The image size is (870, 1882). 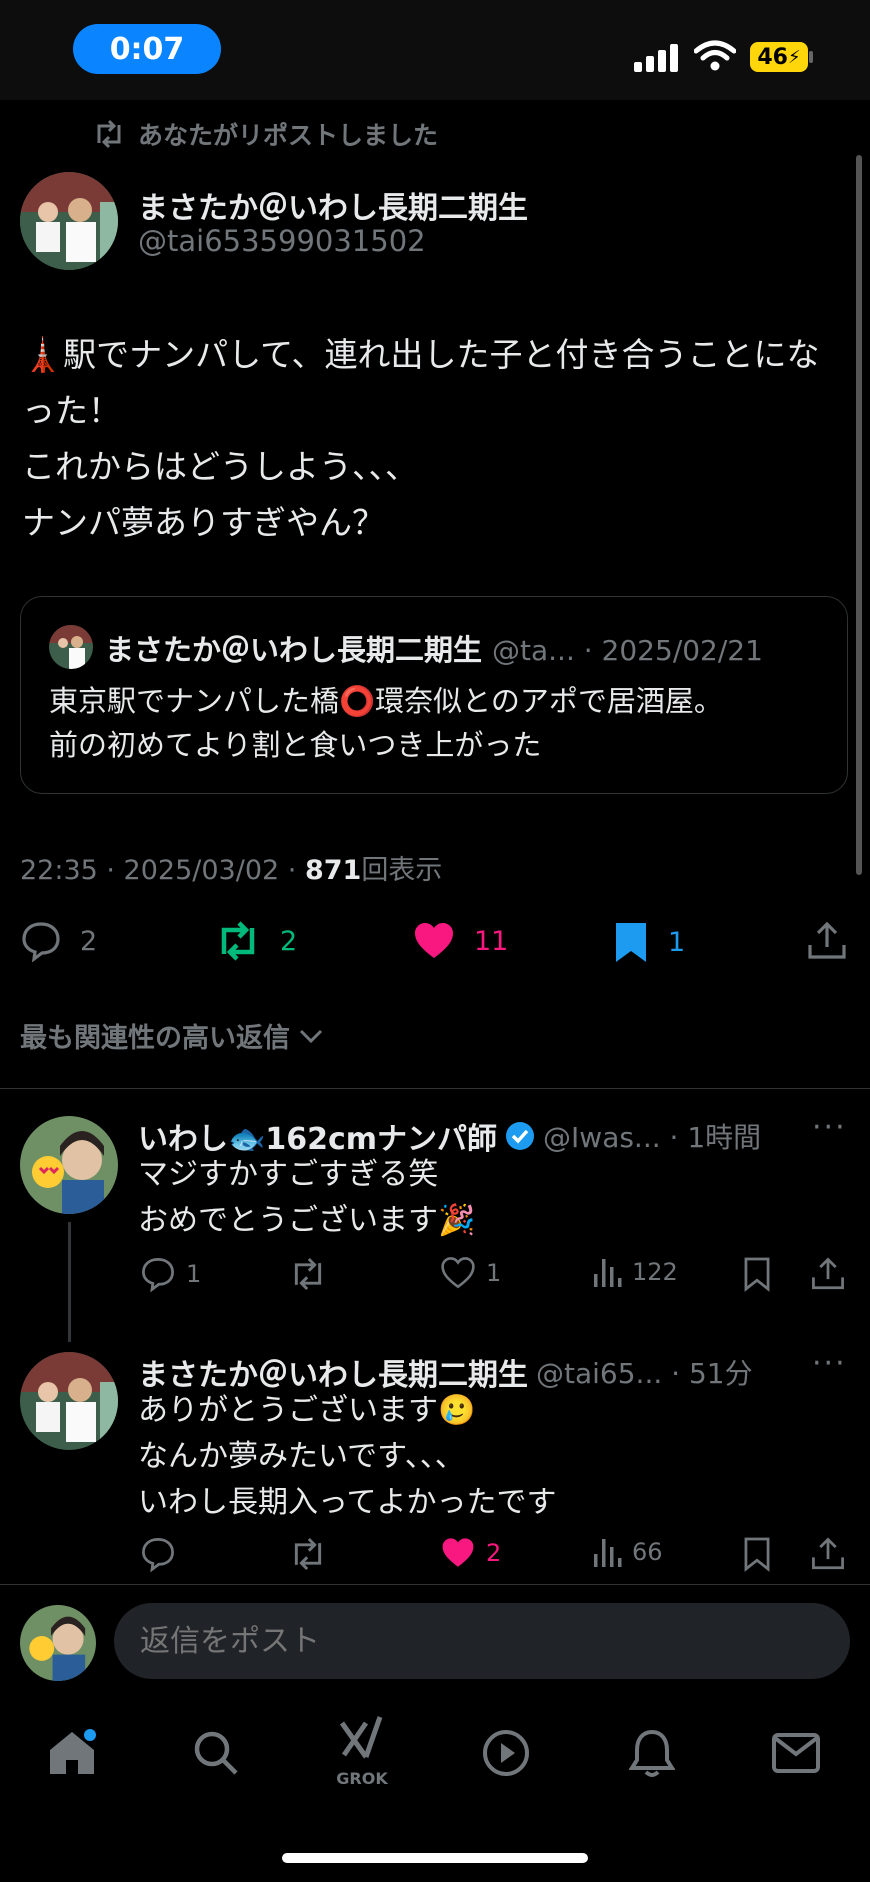 I want to click on bottom-nav: GROK, so click(x=435, y=1793).